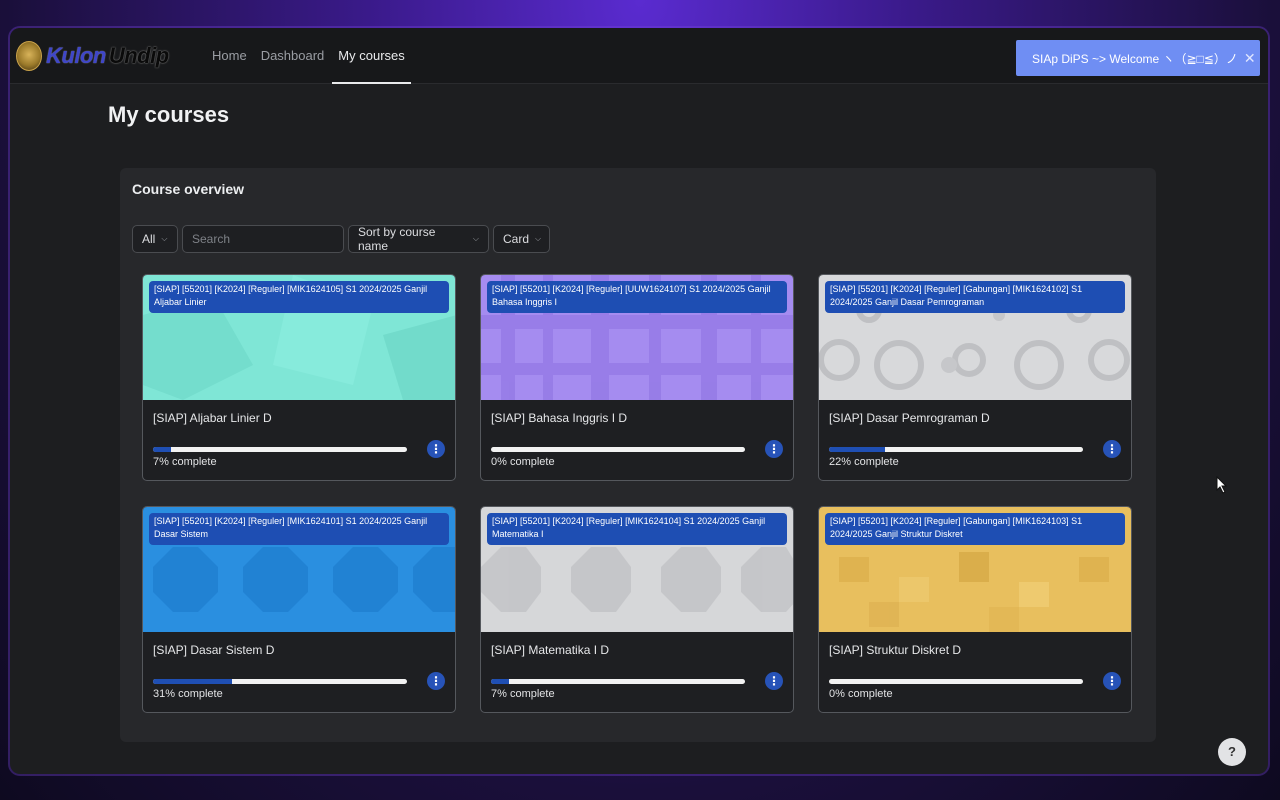 The image size is (1280, 800). I want to click on university-seal-icon, so click(29, 56).